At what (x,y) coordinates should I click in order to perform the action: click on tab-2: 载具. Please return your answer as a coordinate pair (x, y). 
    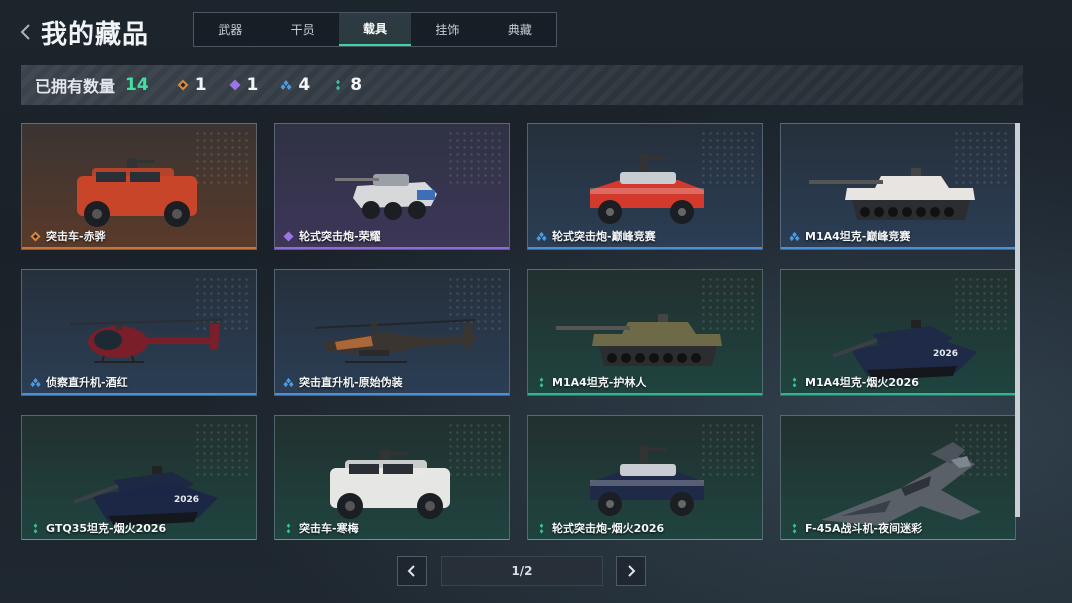
    Looking at the image, I should click on (375, 29).